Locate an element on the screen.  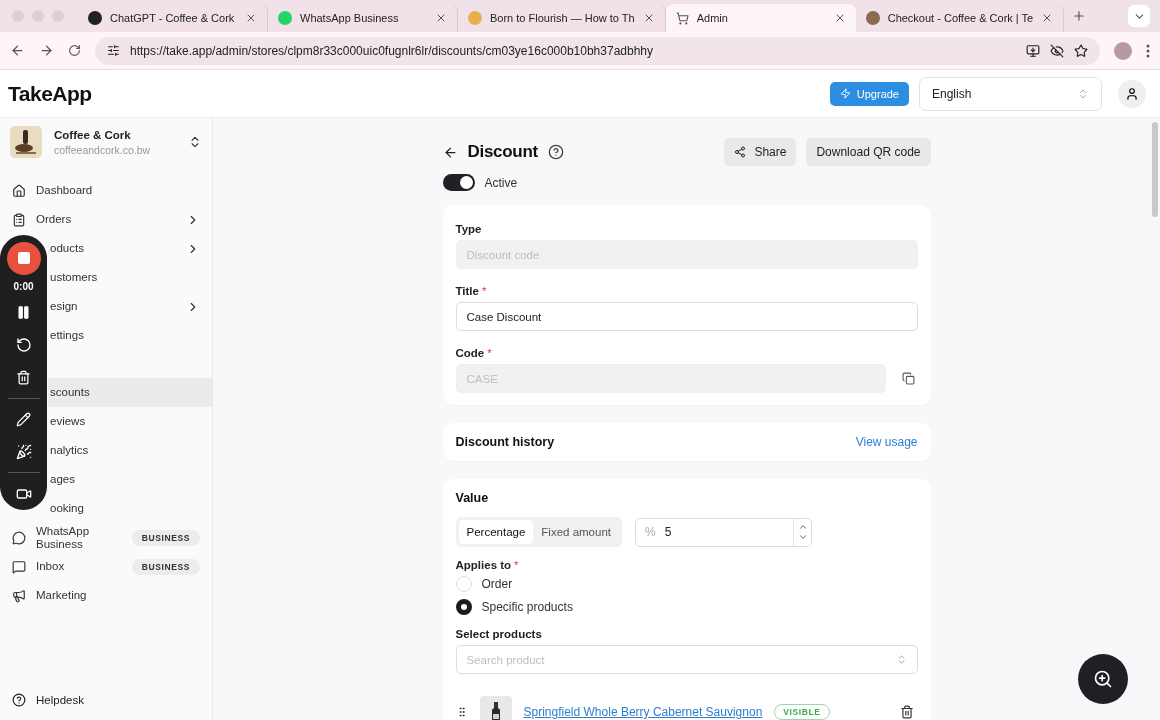
sidebar-item: nalytics is located at coordinates (130, 450).